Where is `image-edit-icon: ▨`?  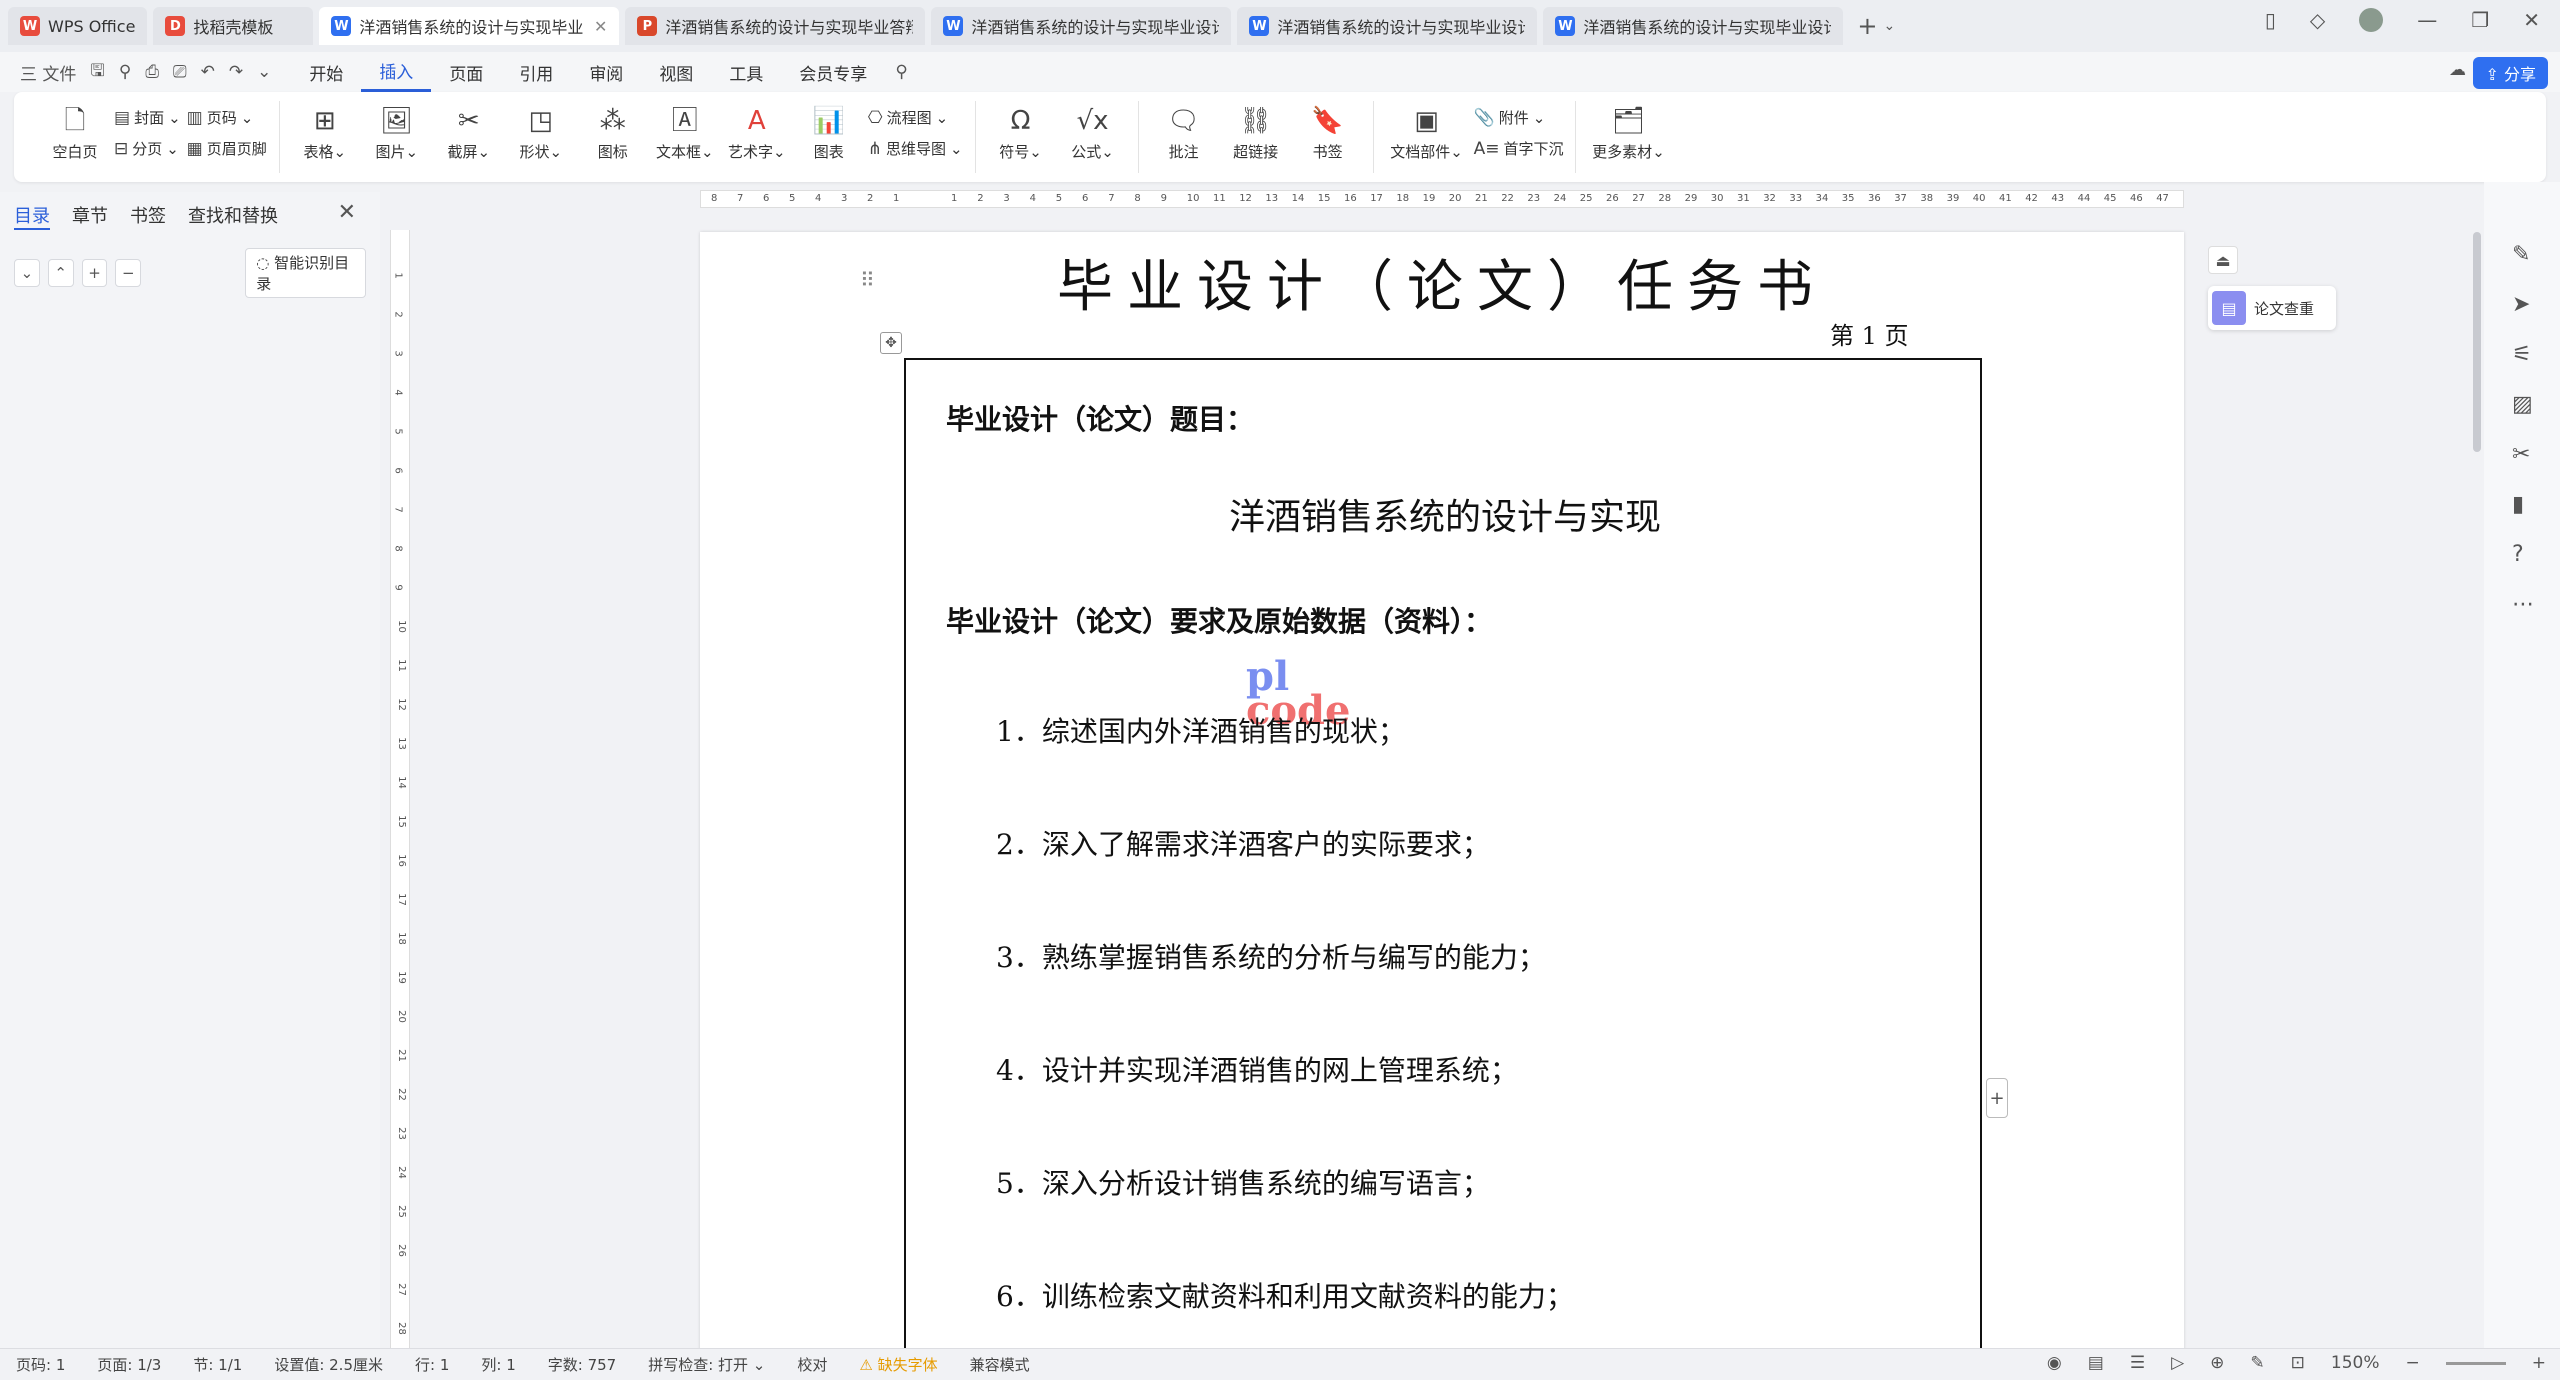 image-edit-icon: ▨ is located at coordinates (2522, 404).